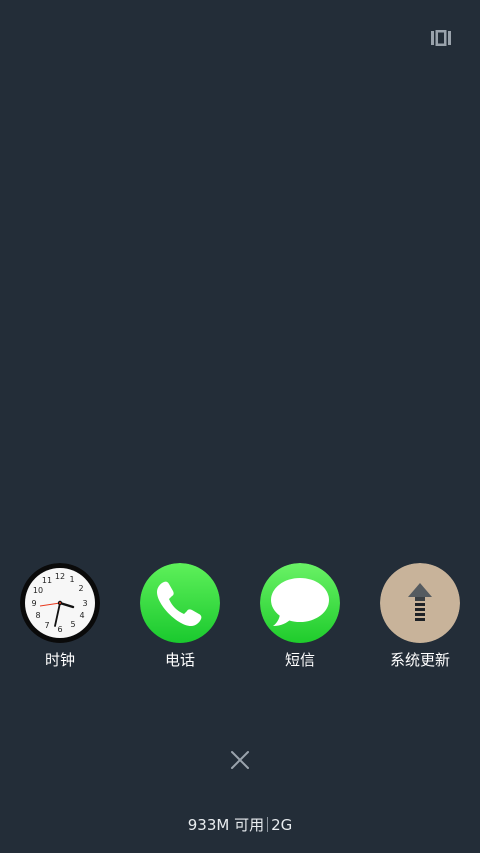 The height and width of the screenshot is (853, 480). What do you see at coordinates (38, 590) in the screenshot?
I see `clock-number-10: 10` at bounding box center [38, 590].